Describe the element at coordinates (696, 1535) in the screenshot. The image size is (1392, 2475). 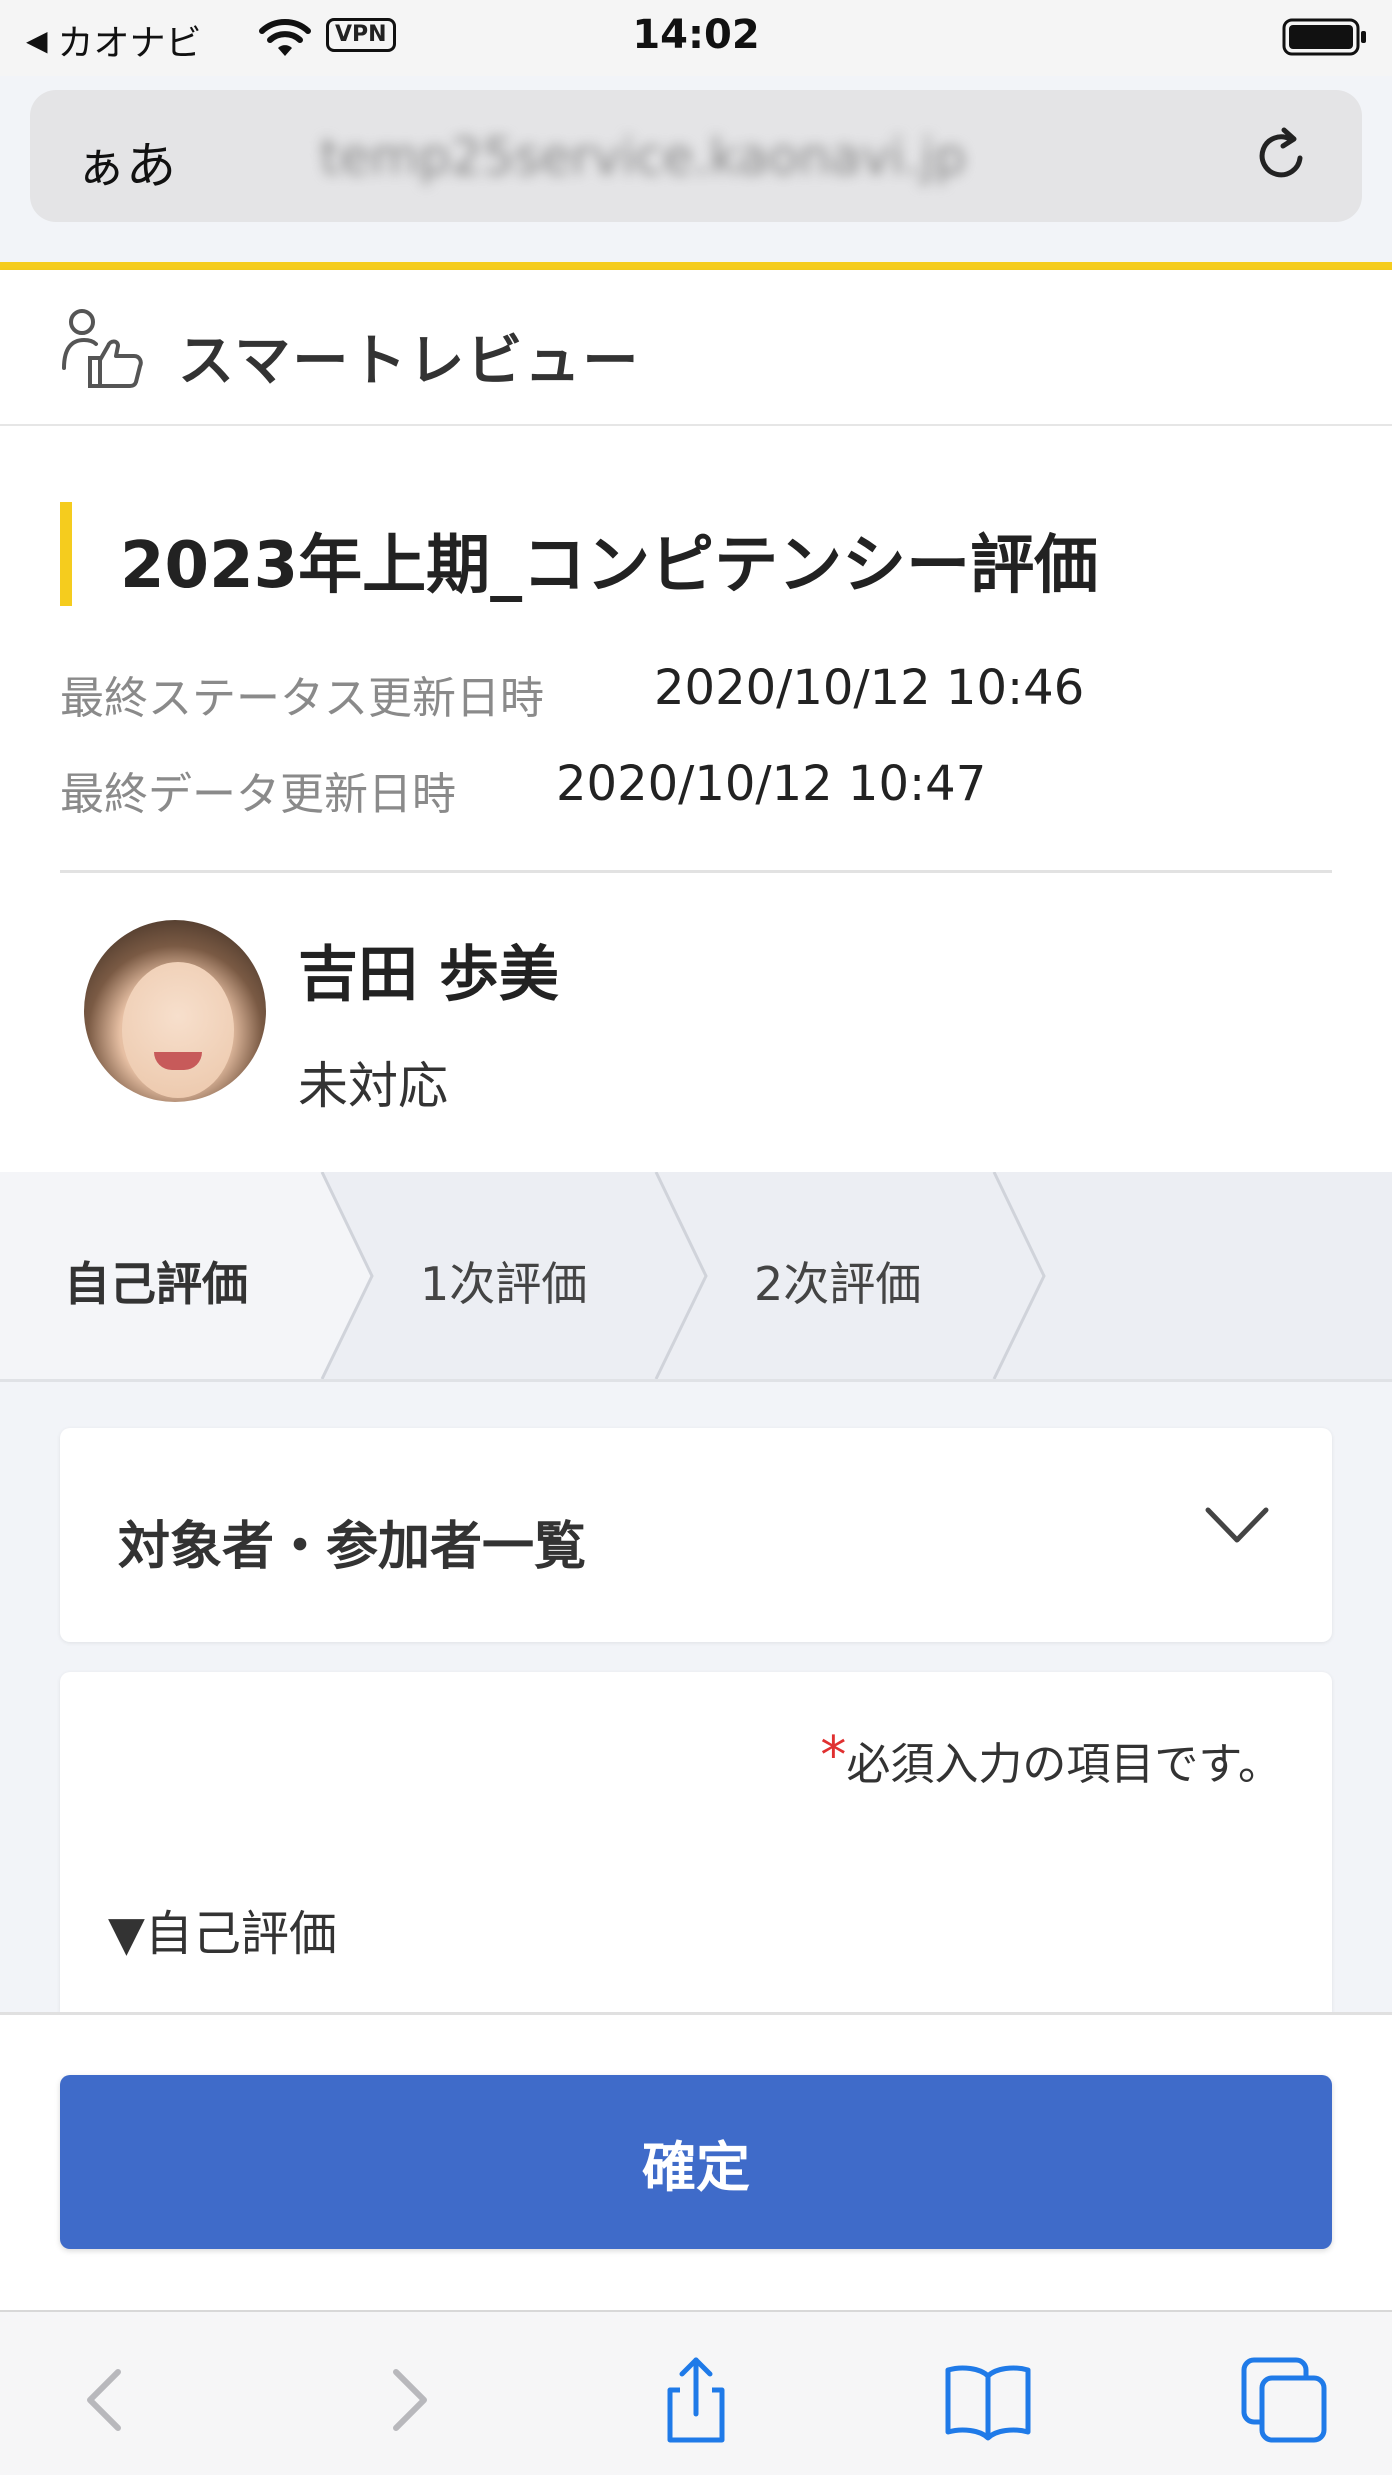
I see `participants-accordion: 対象者・参加者一覧` at that location.